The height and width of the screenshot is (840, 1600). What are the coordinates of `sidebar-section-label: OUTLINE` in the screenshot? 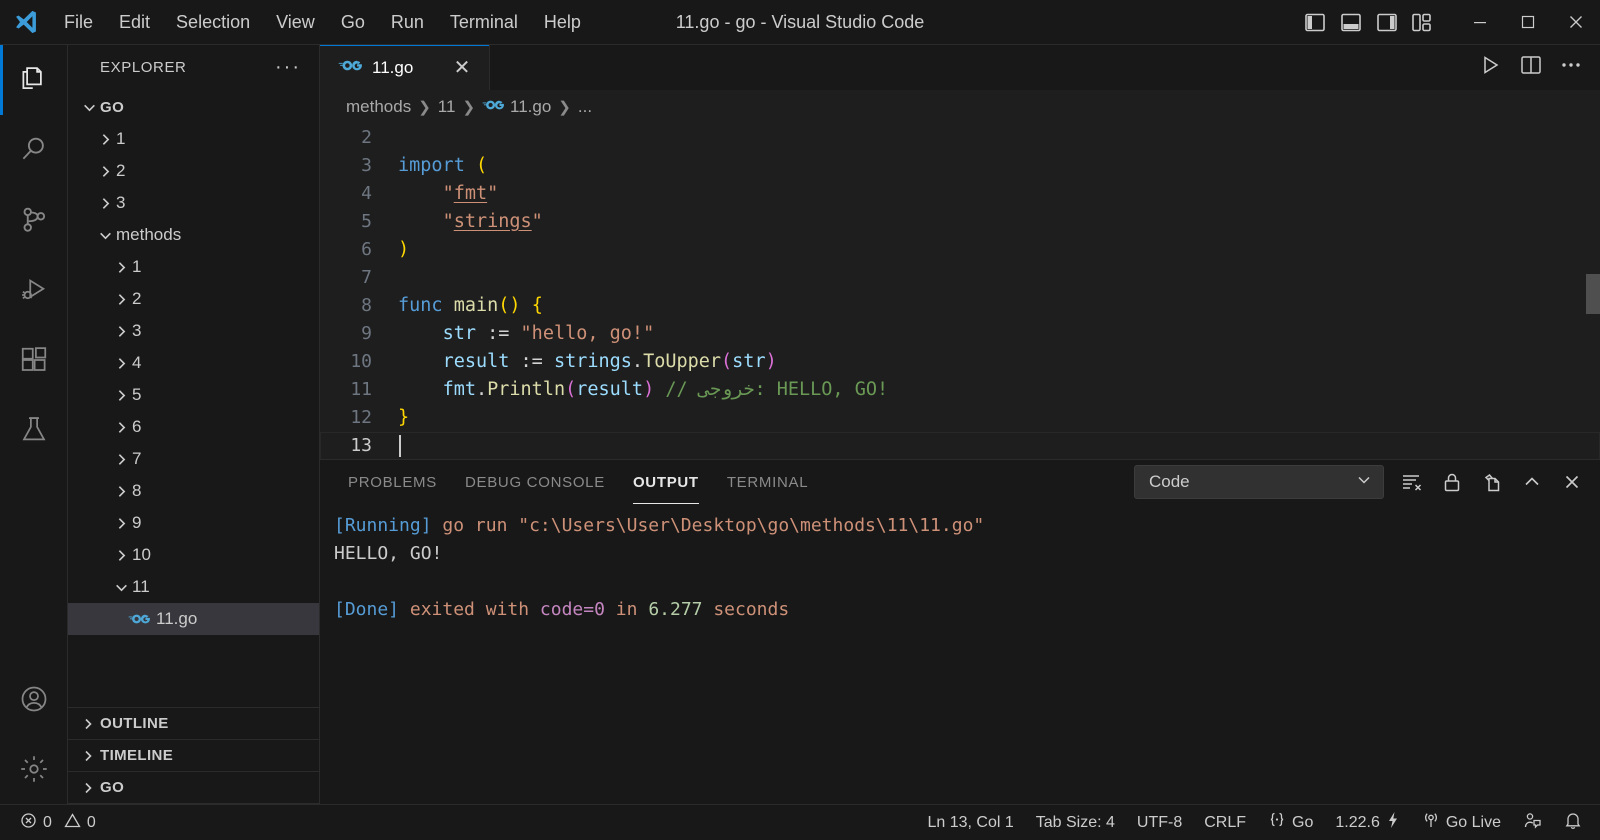 It's located at (134, 723).